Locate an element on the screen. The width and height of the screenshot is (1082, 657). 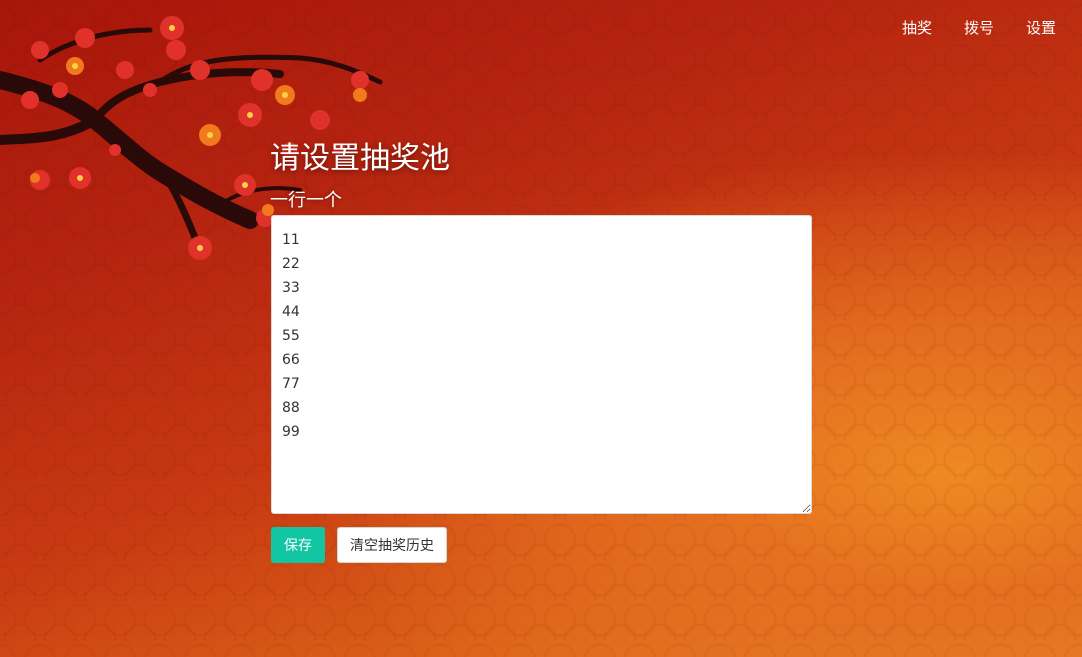
save-button: 保存 is located at coordinates (298, 545).